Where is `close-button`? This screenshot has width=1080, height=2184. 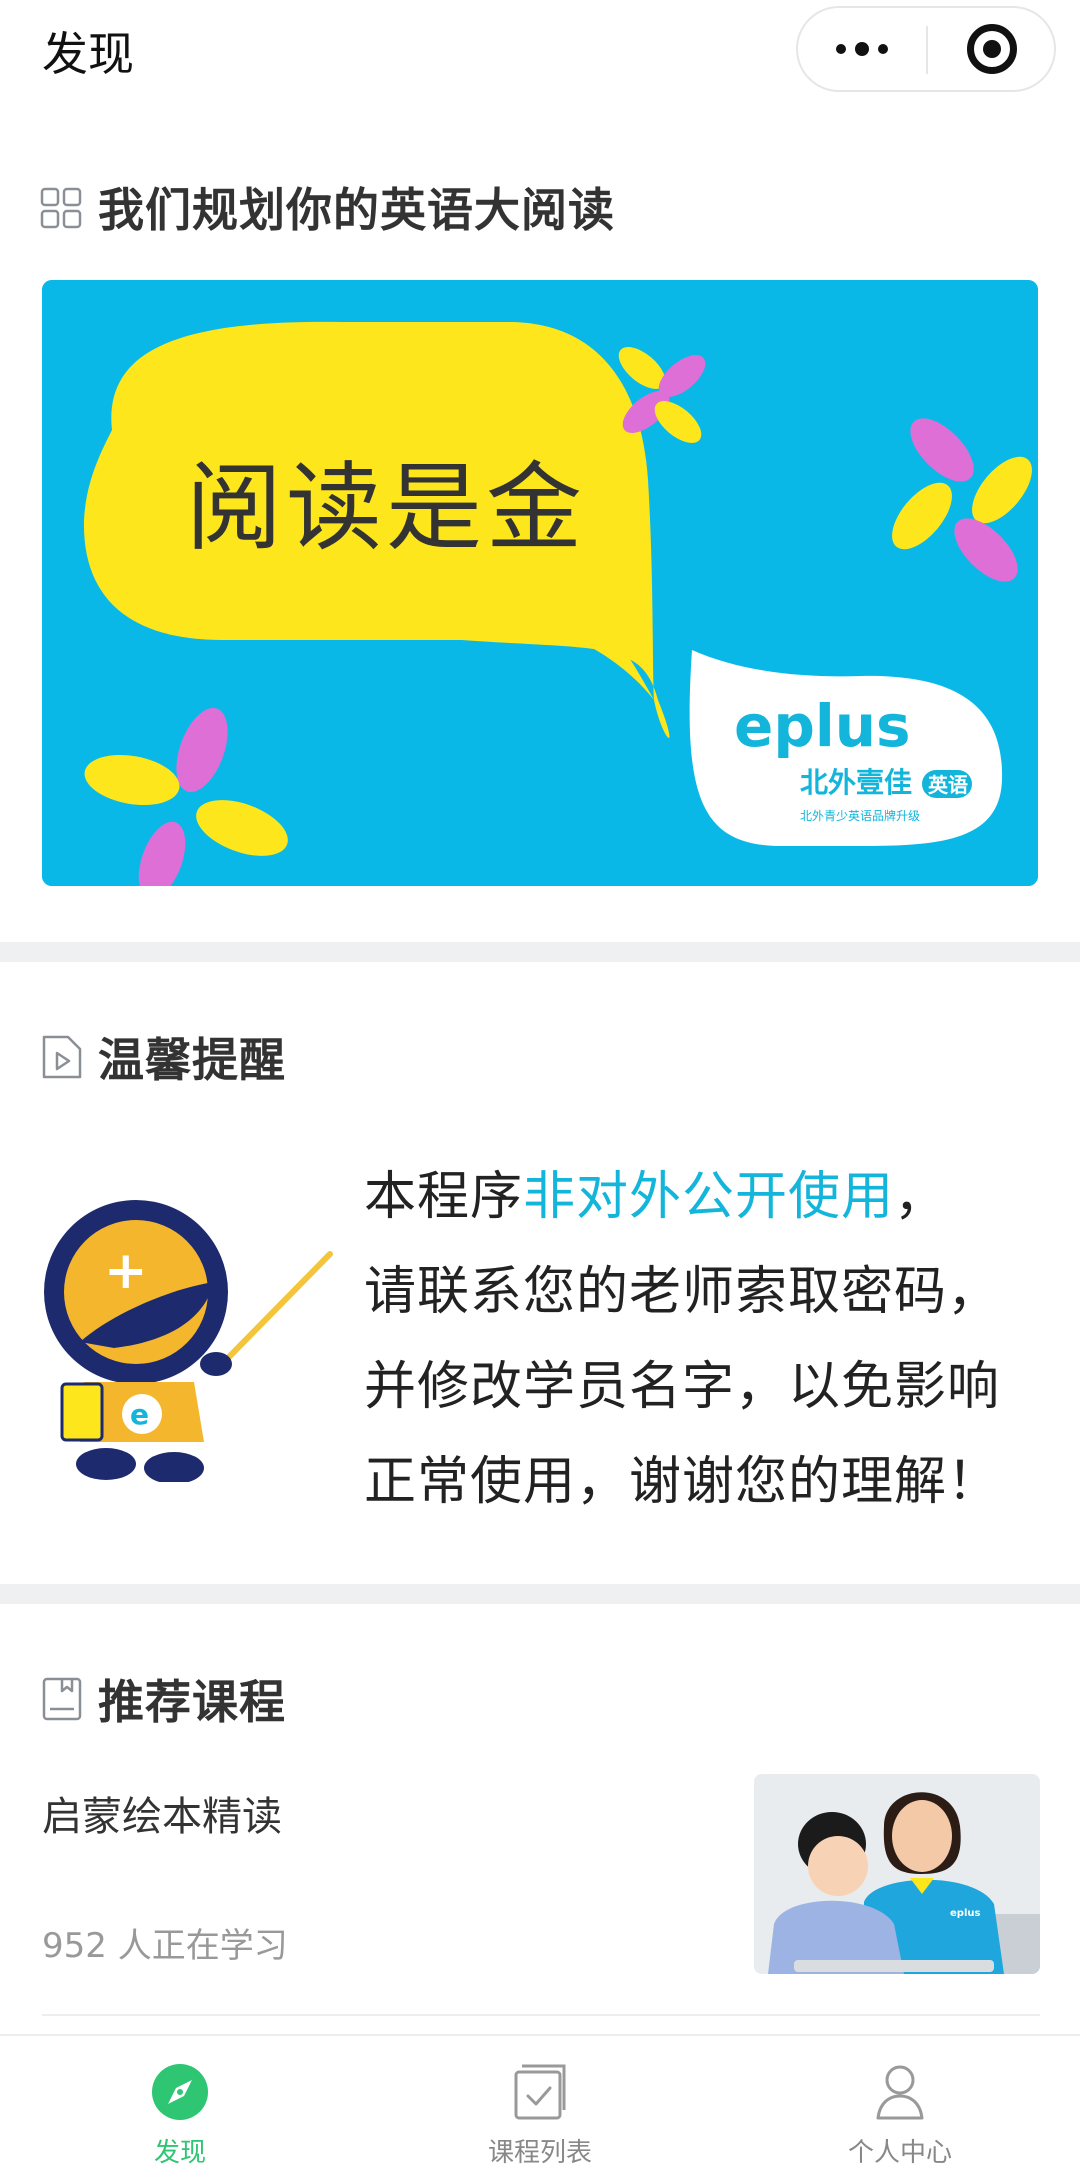 close-button is located at coordinates (992, 49).